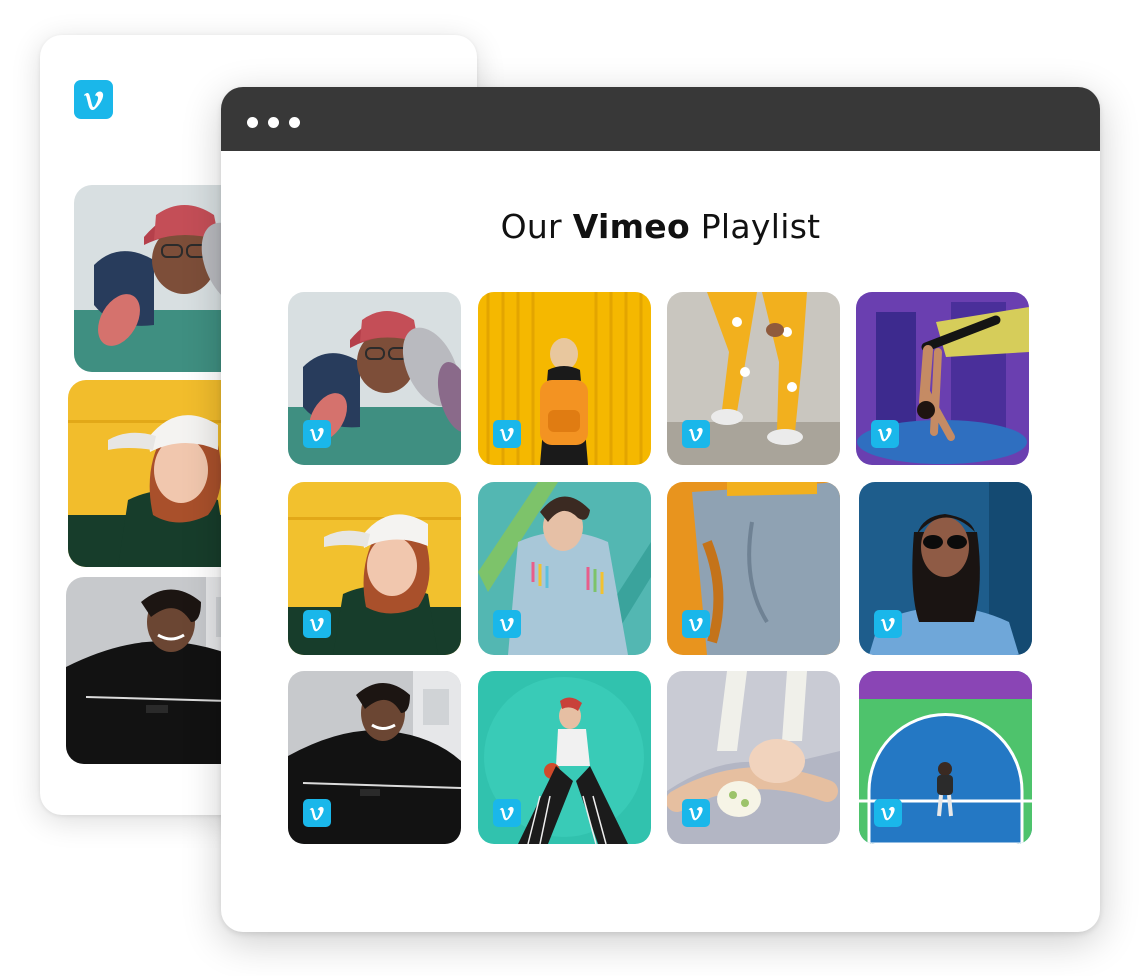  I want to click on page-title: Our Vimeo Playlist, so click(660, 226).